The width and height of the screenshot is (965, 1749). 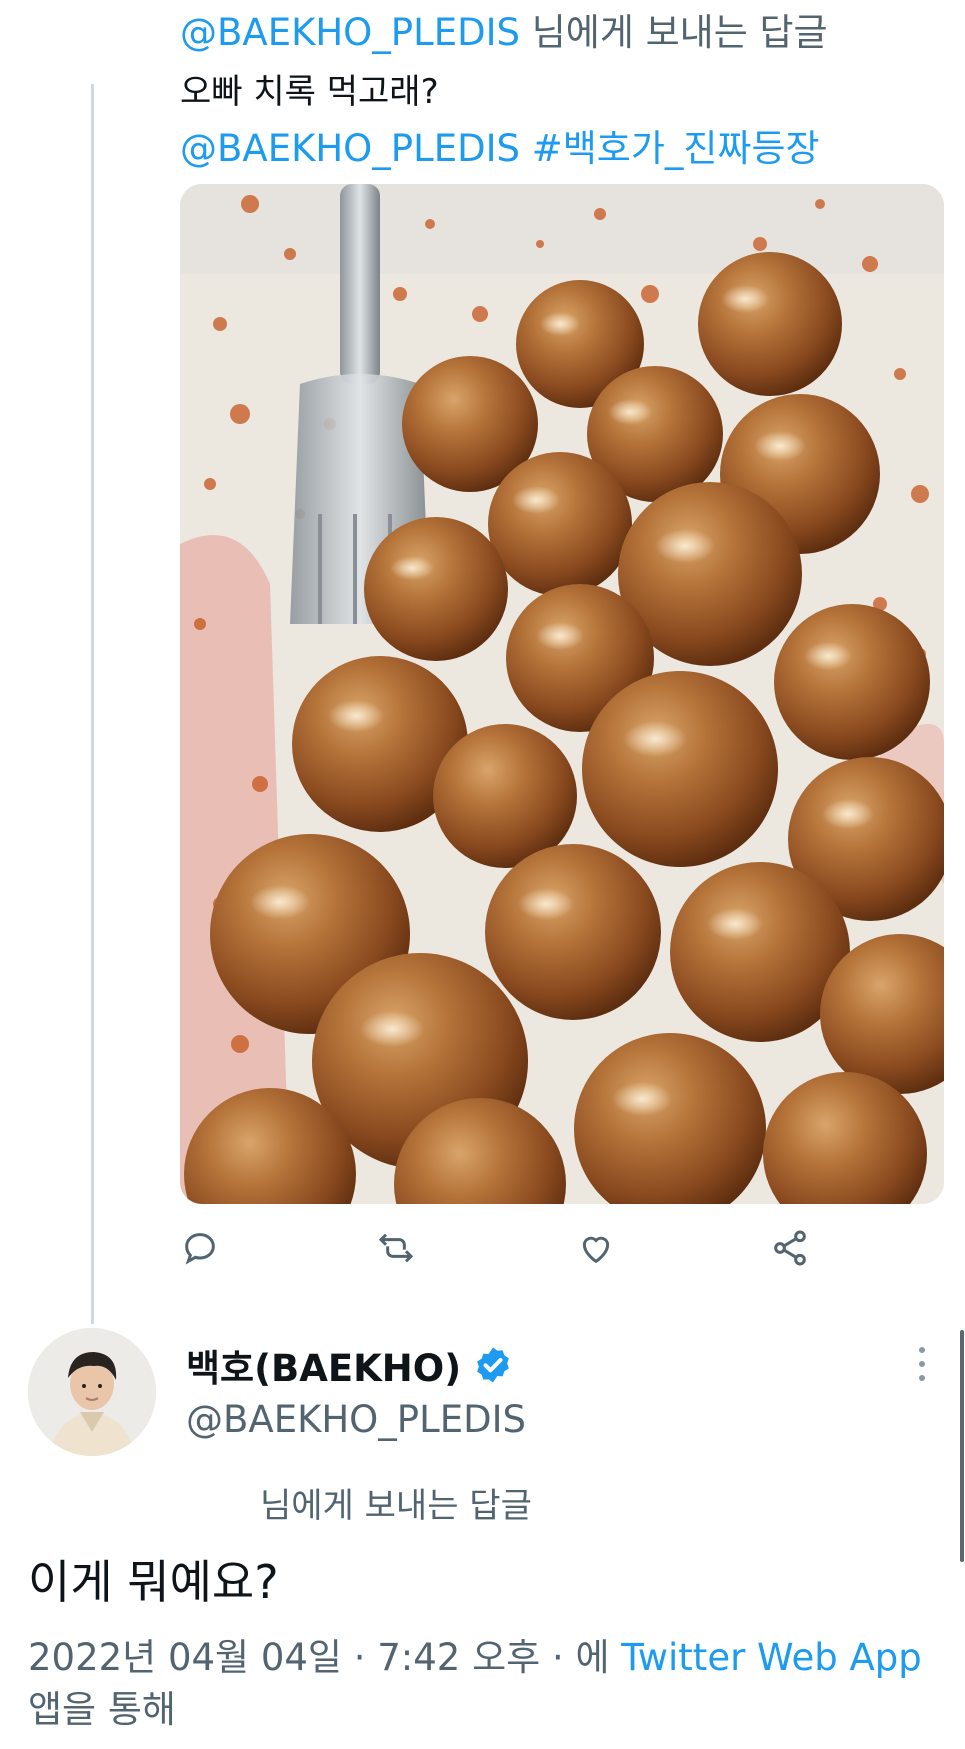 What do you see at coordinates (771, 1657) in the screenshot?
I see `via-app-link: Twitter Web App` at bounding box center [771, 1657].